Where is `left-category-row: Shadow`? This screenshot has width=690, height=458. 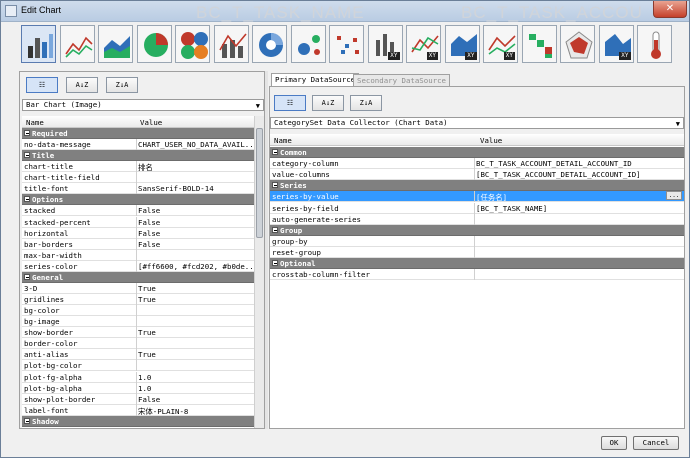
left-category-row: Shadow is located at coordinates (138, 421).